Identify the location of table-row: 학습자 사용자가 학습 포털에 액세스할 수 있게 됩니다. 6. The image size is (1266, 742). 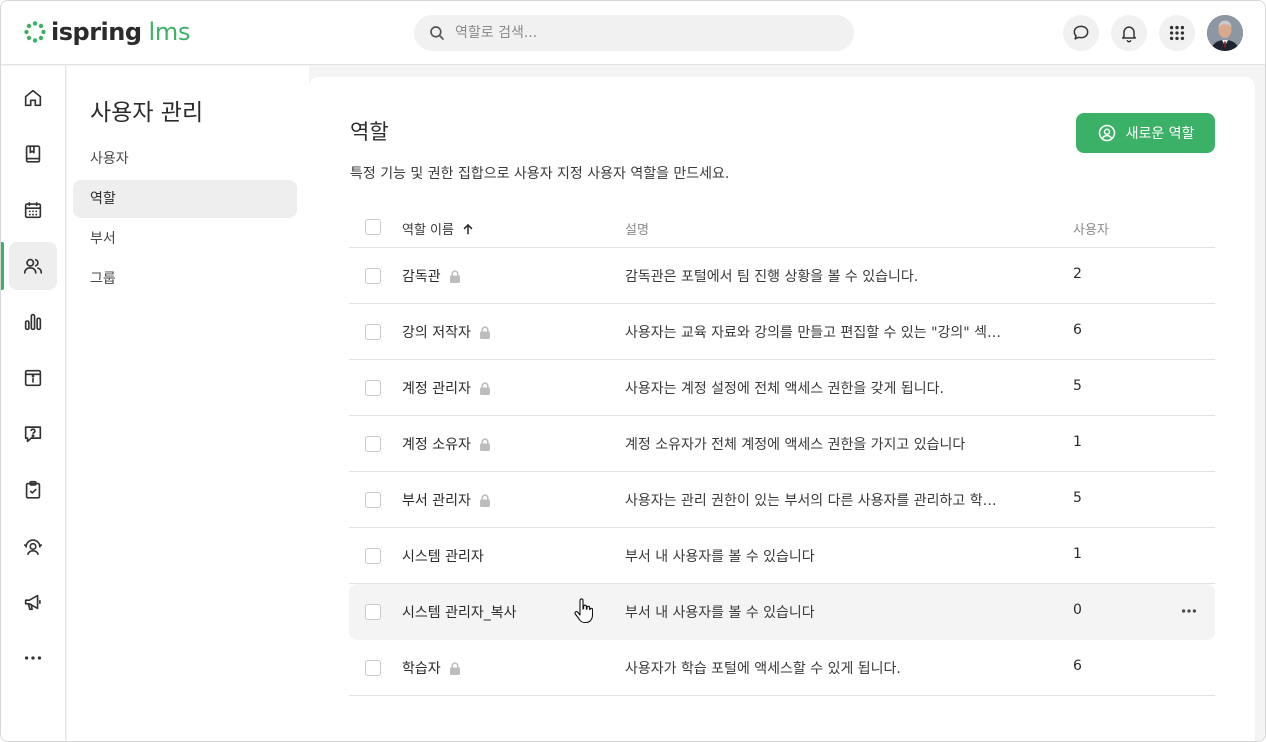
(782, 668).